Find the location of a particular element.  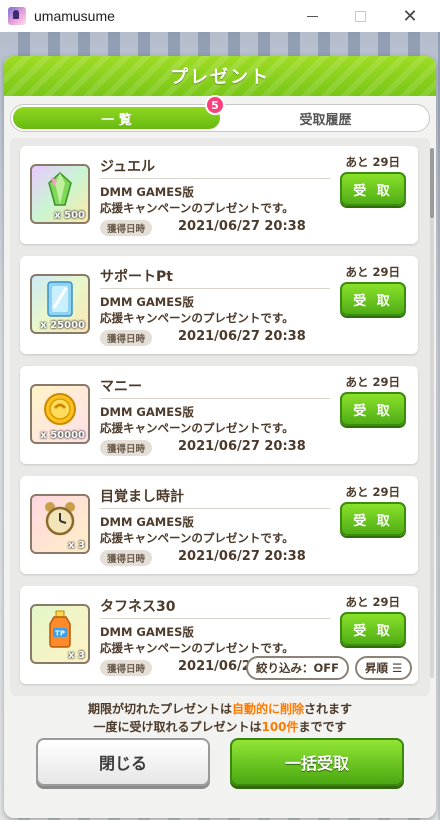

unread-count-badge: 5 is located at coordinates (215, 105).